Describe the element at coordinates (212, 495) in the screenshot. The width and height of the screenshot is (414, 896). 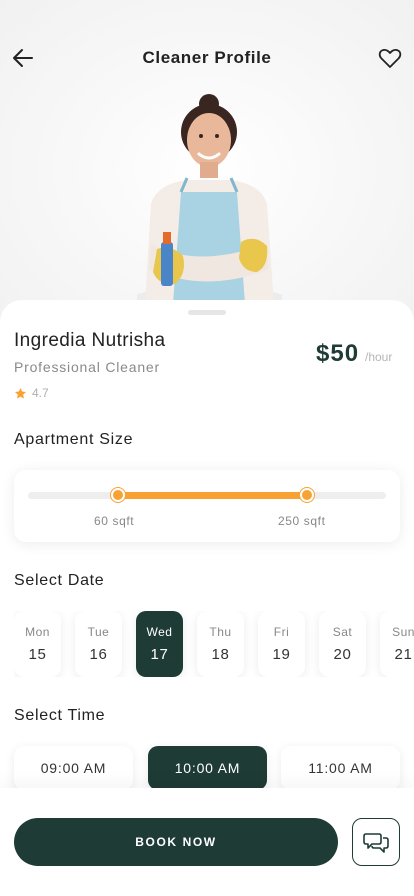
I see `size-slider-range` at that location.